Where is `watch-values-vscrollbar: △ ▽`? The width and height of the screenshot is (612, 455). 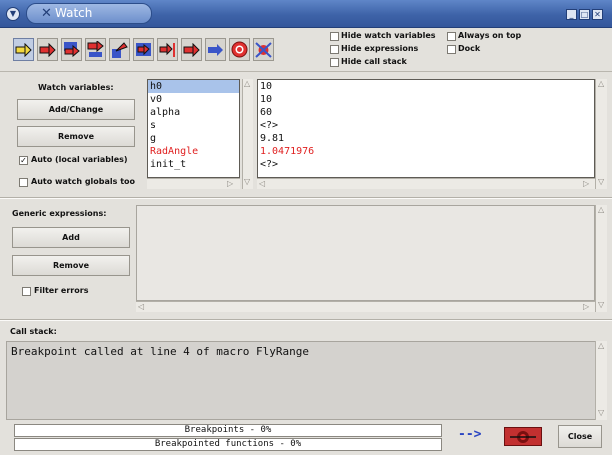
watch-values-vscrollbar: △ ▽ is located at coordinates (601, 134).